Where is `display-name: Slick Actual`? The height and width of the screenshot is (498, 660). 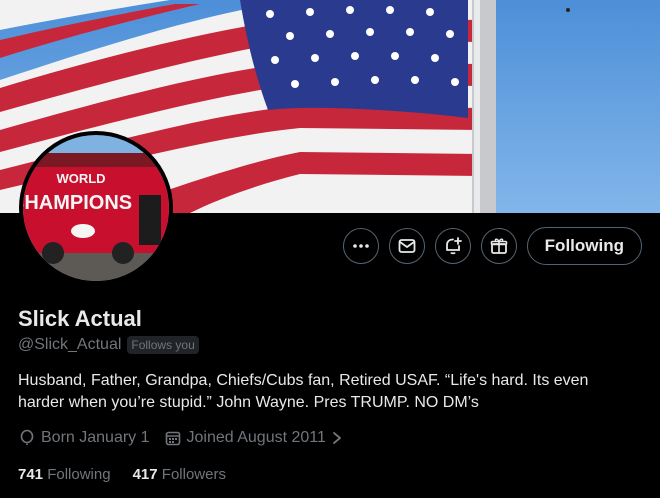
display-name: Slick Actual is located at coordinates (80, 318).